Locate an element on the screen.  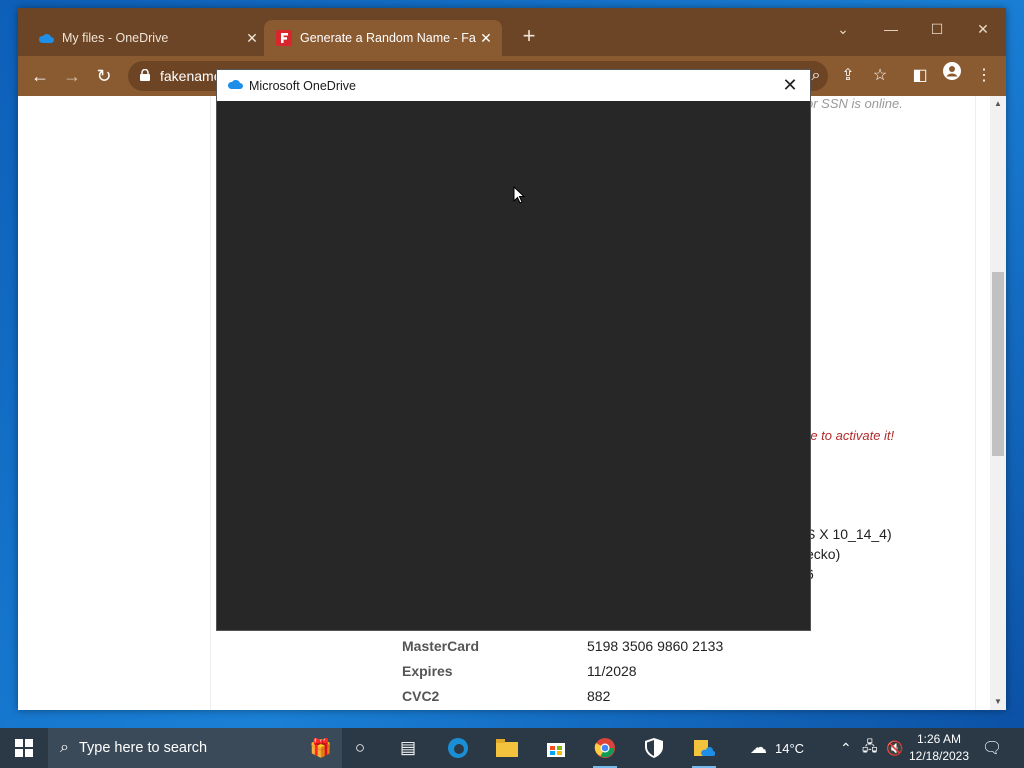
menu-kebab-icon: ⋮ is located at coordinates (984, 76).